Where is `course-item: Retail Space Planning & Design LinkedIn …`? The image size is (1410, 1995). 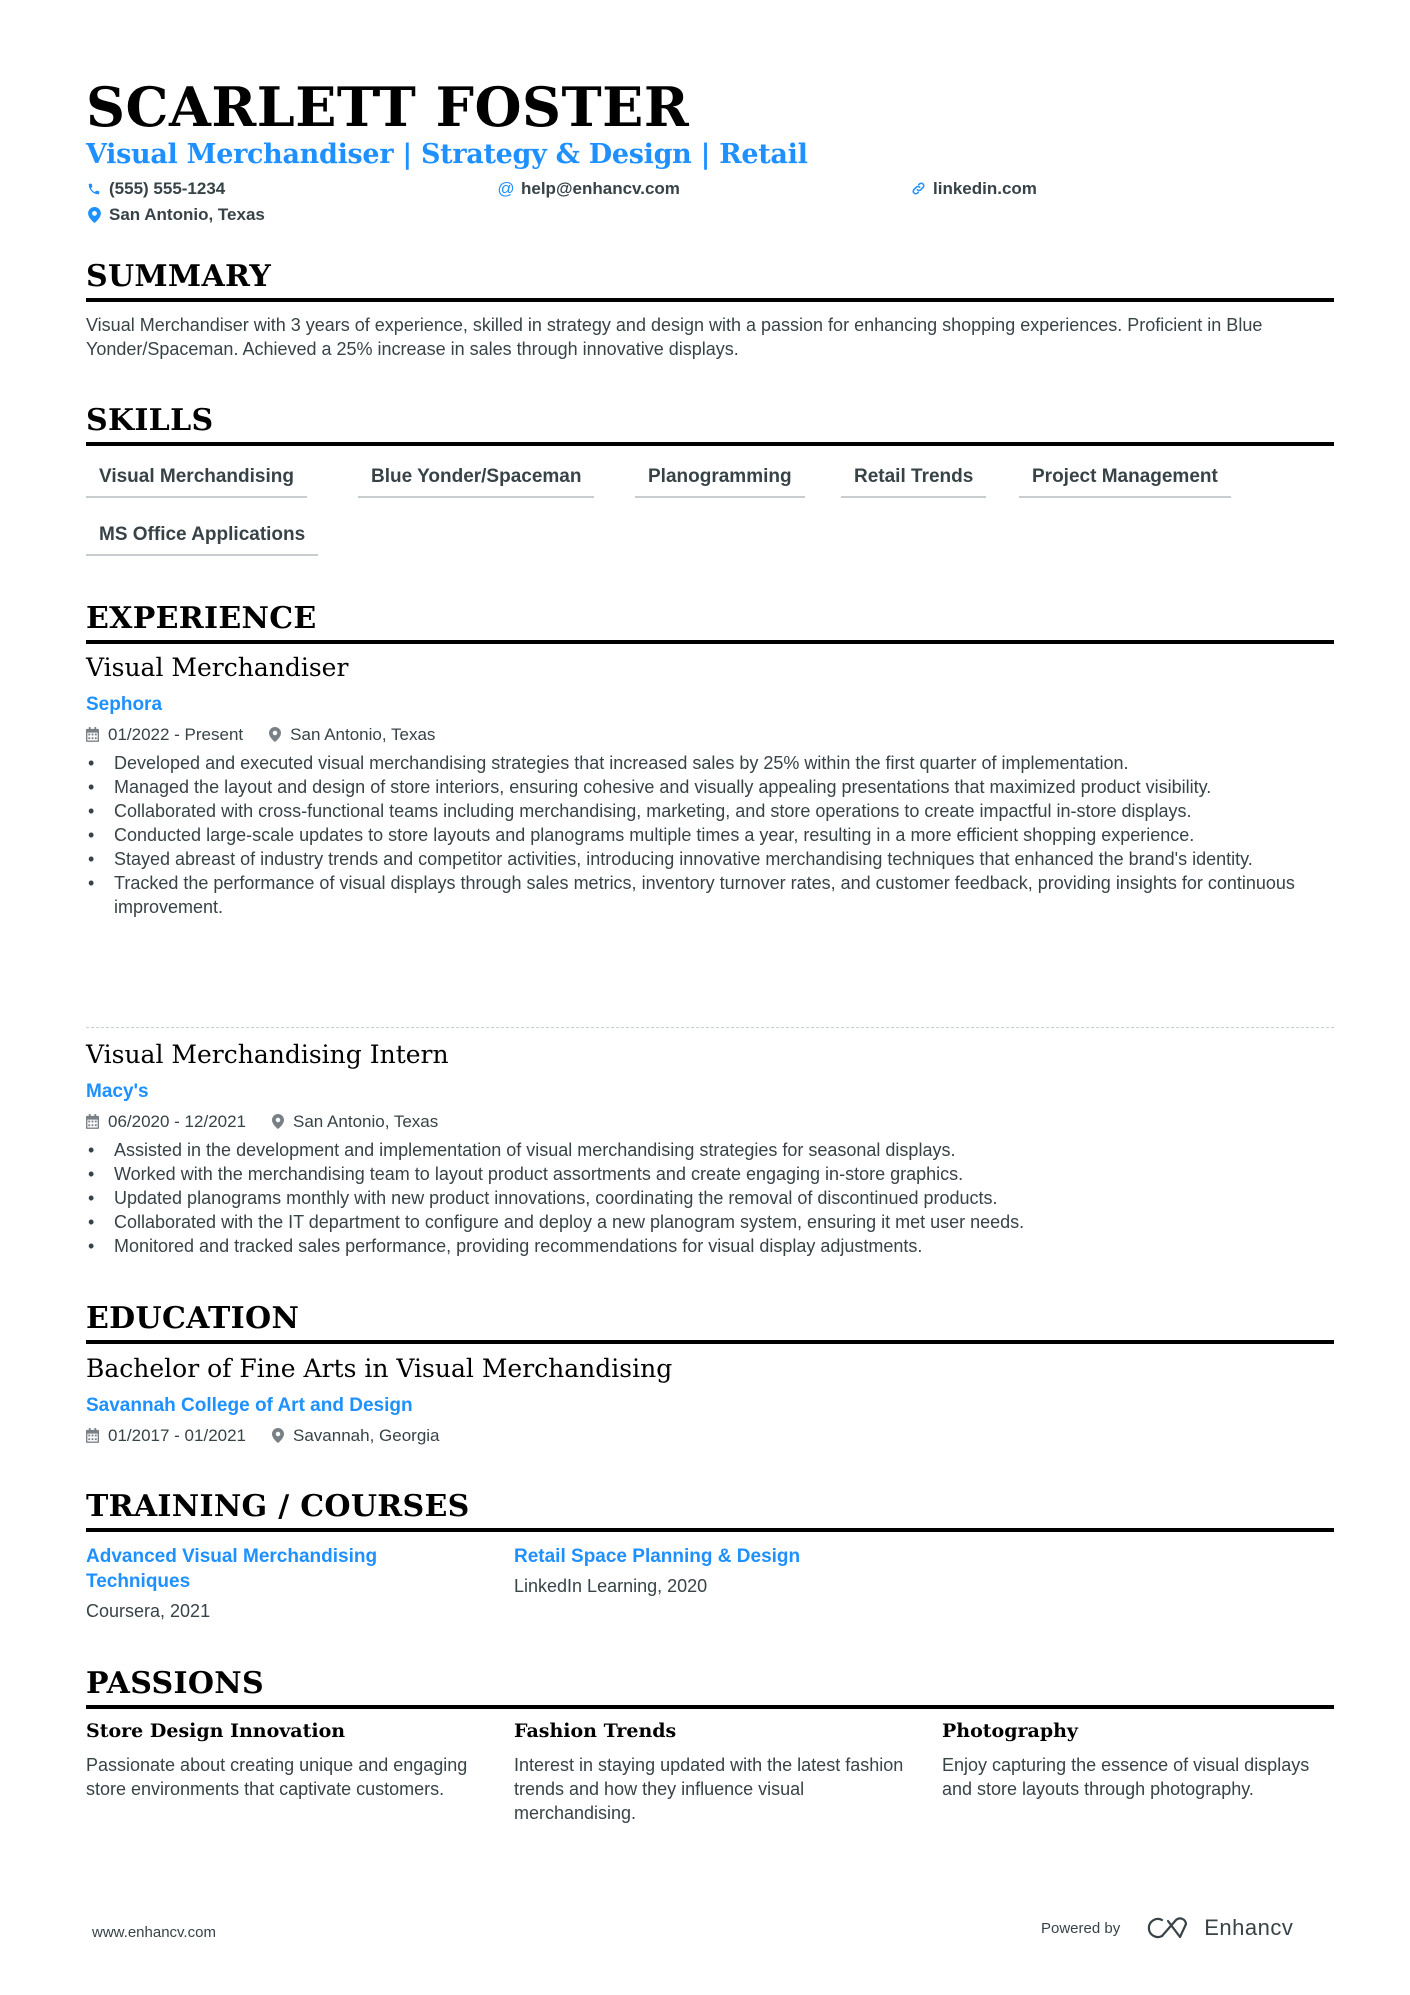
course-item: Retail Space Planning & Design LinkedIn … is located at coordinates (704, 1571).